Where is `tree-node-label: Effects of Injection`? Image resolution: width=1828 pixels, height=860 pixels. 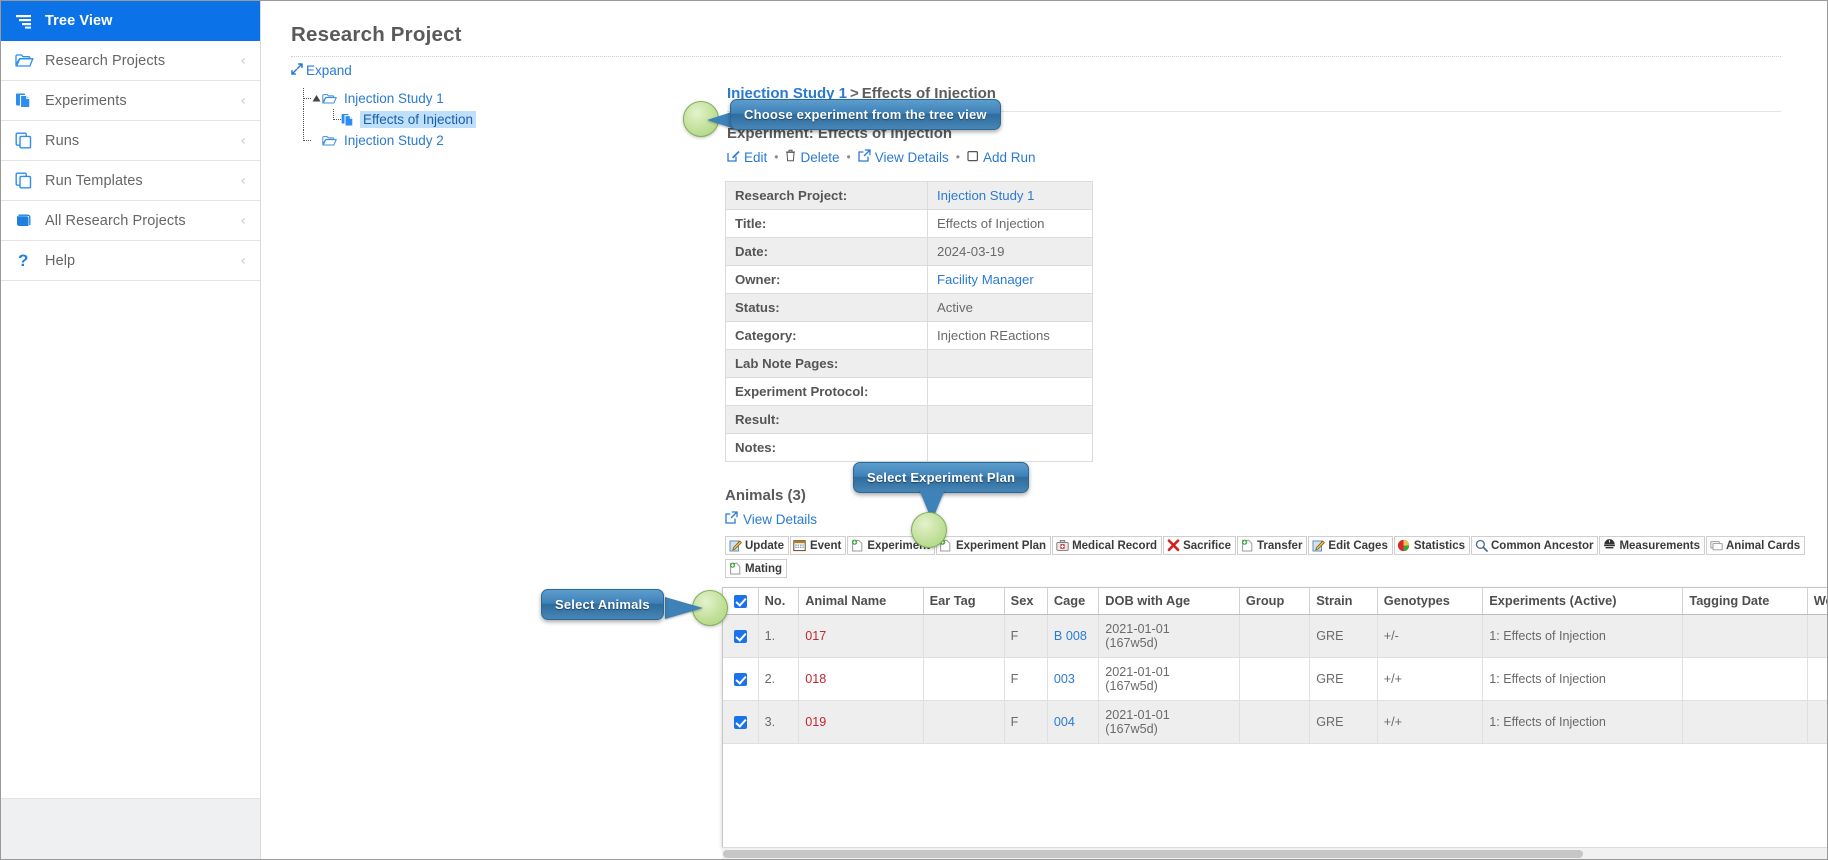 tree-node-label: Effects of Injection is located at coordinates (418, 119).